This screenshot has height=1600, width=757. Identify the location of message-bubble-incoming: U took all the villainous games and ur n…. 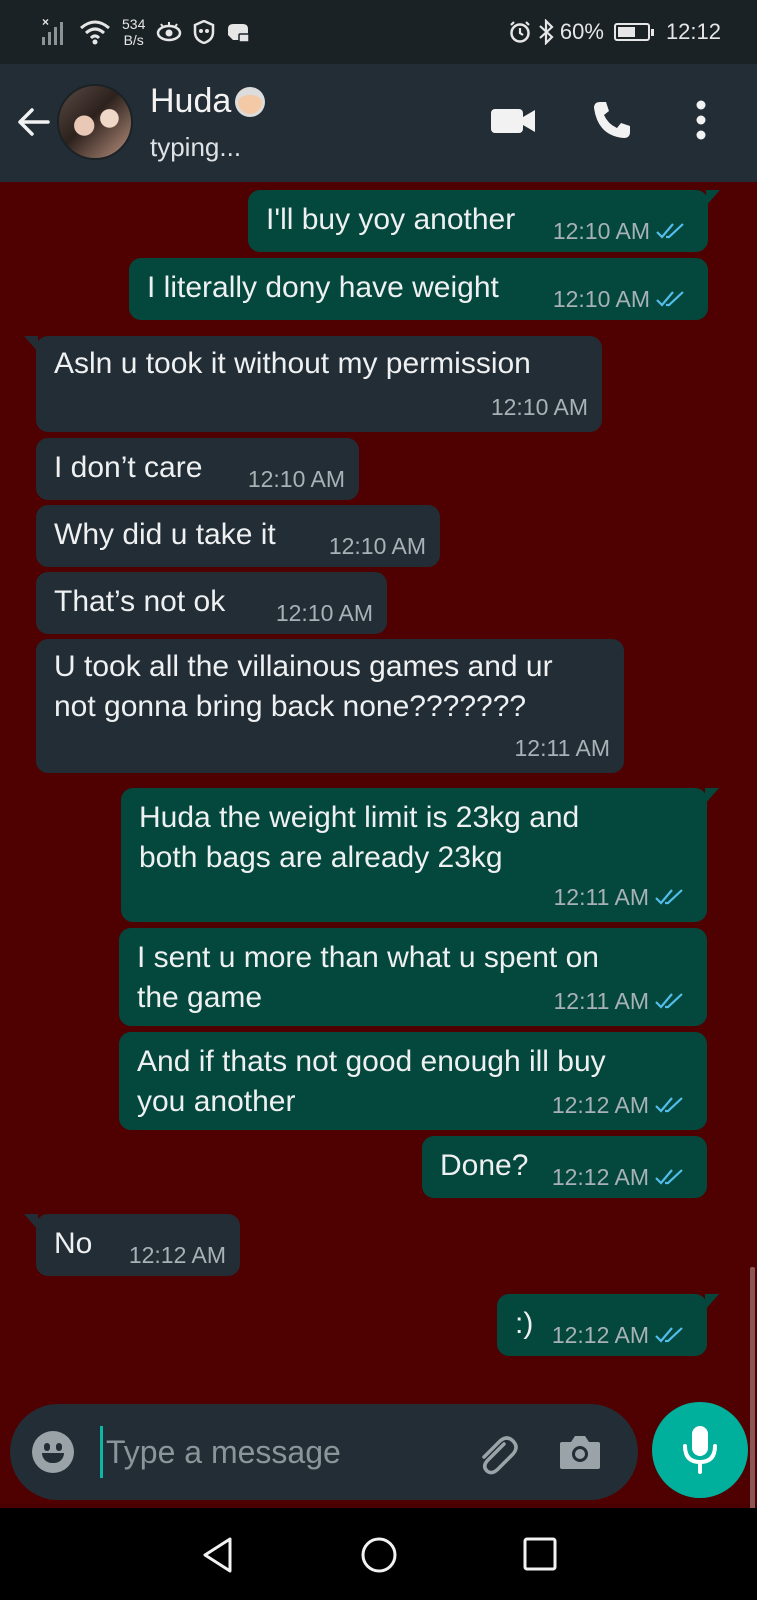
(330, 706).